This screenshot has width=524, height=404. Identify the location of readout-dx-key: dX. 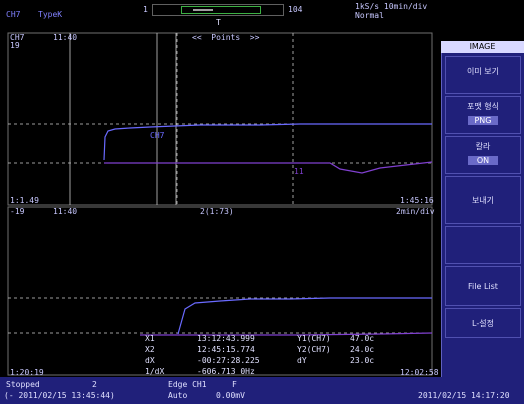
(150, 360).